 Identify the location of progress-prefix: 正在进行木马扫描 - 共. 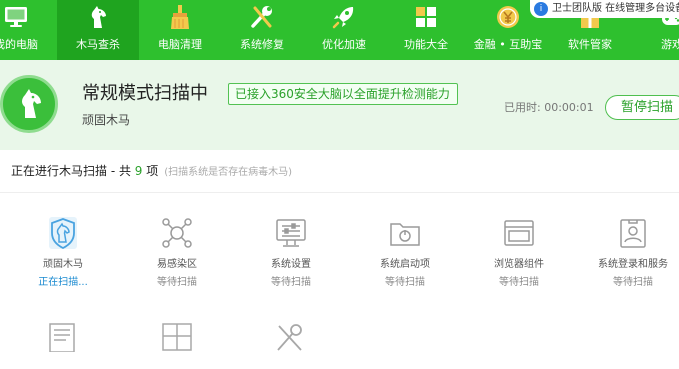
(73, 171).